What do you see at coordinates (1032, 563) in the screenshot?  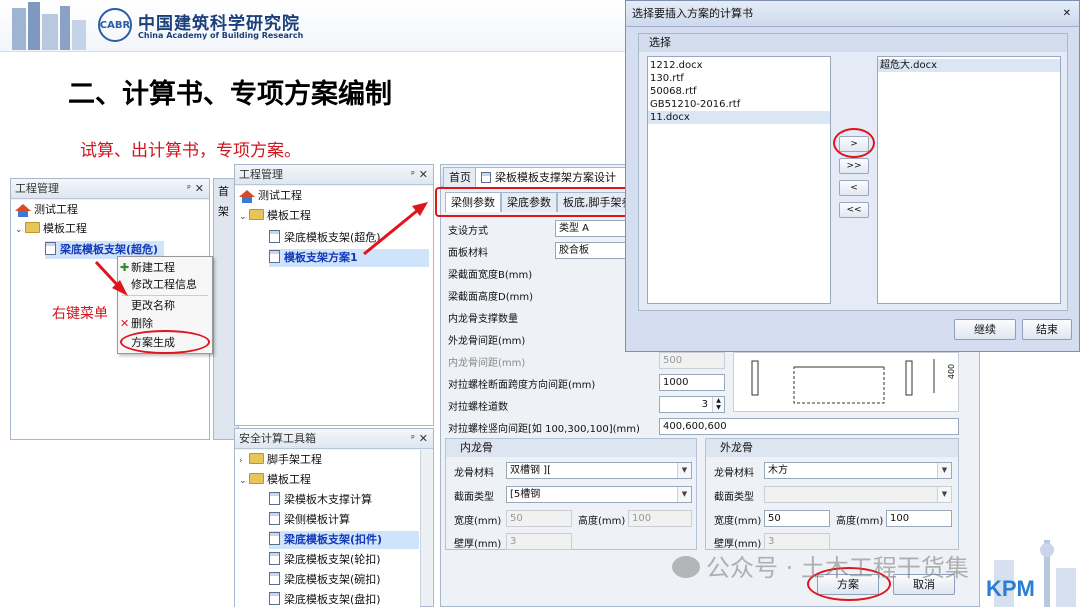 I see `brand-corner: KPM` at bounding box center [1032, 563].